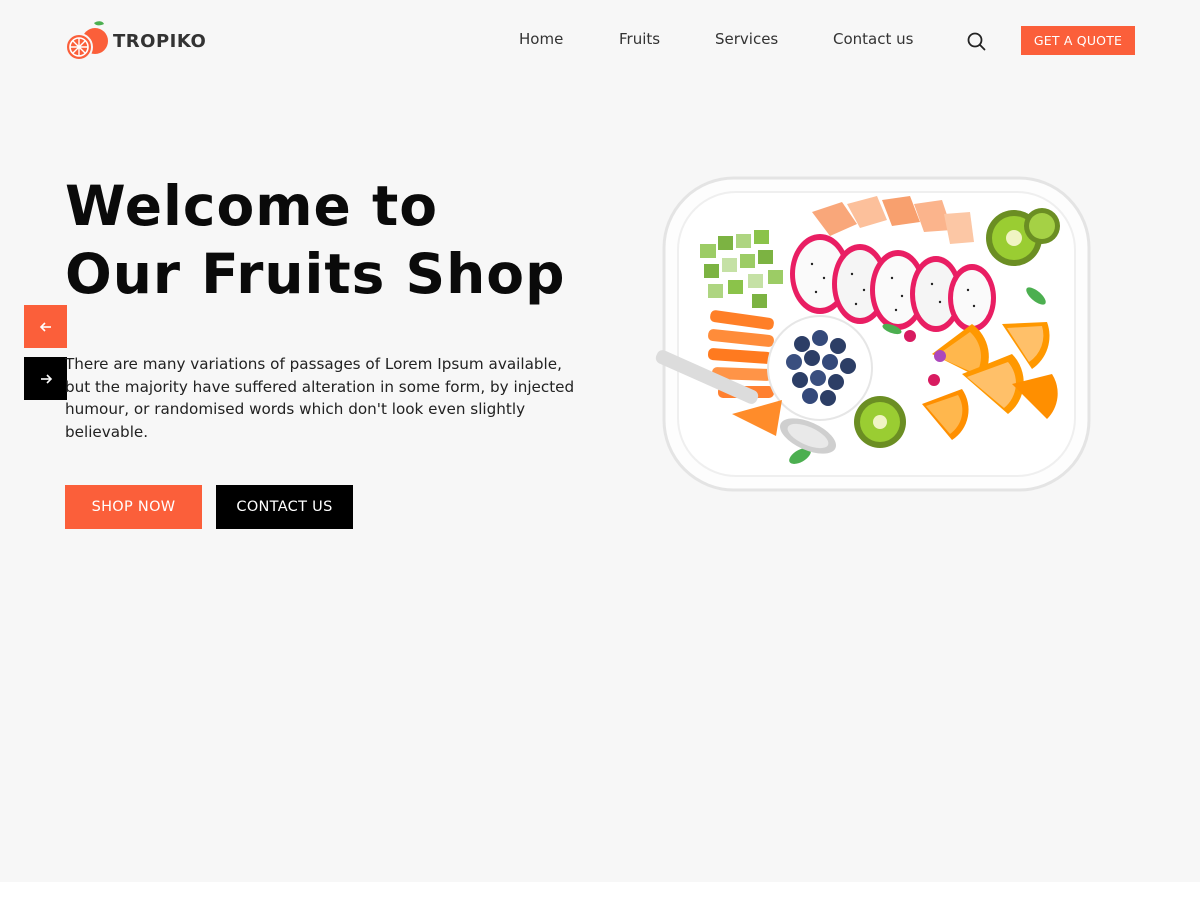 The width and height of the screenshot is (1200, 900). What do you see at coordinates (541, 39) in the screenshot?
I see `nav-item-home: Home` at bounding box center [541, 39].